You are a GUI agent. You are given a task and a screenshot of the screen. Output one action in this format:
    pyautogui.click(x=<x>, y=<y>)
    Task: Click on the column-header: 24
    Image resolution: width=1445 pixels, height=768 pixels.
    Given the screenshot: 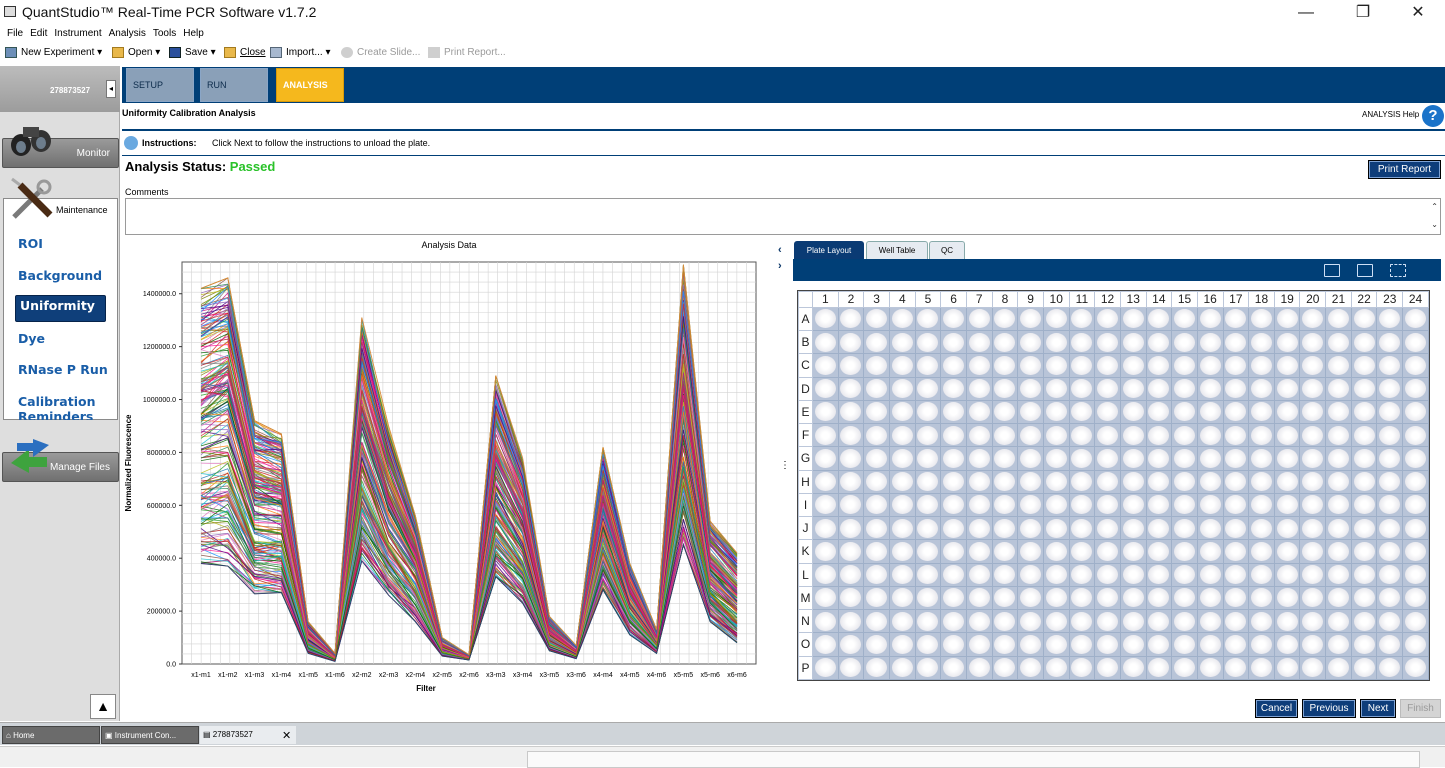 What is the action you would take?
    pyautogui.click(x=1415, y=299)
    